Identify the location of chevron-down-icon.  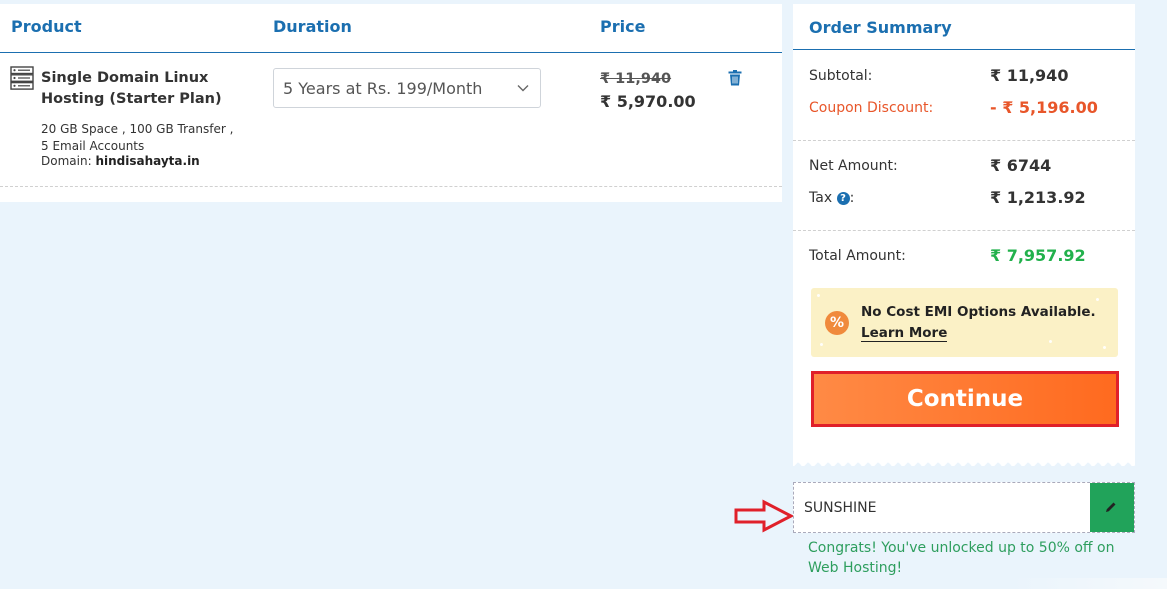
(523, 88).